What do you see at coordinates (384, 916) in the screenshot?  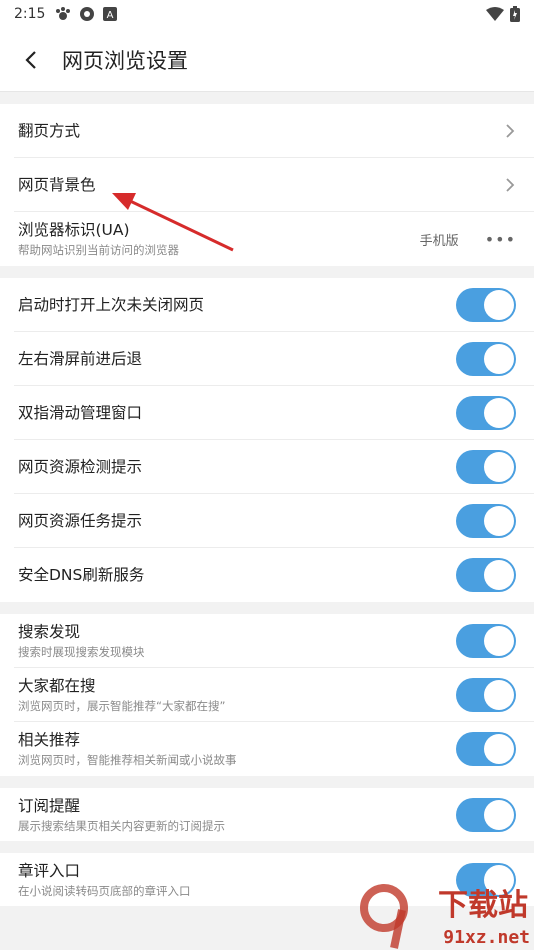 I see `watermark-9-icon` at bounding box center [384, 916].